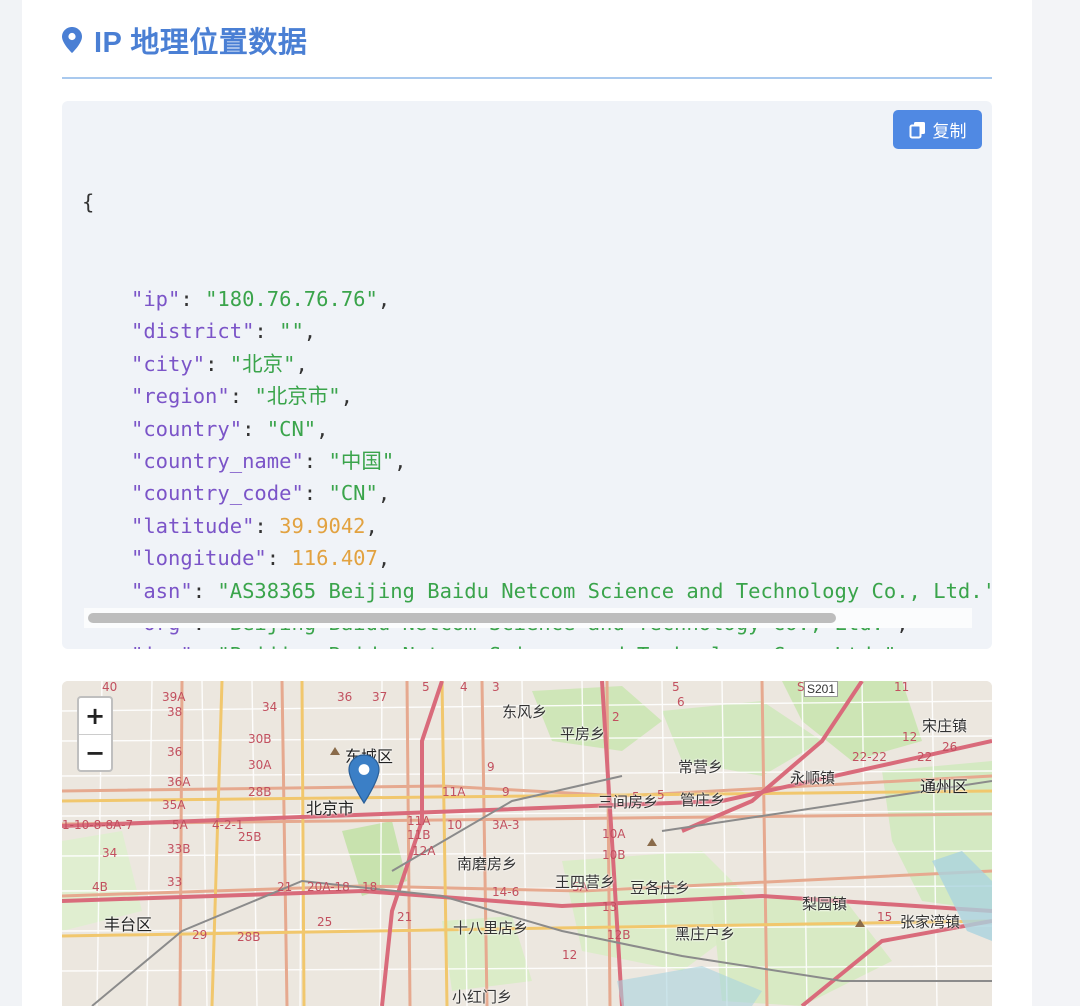  Describe the element at coordinates (324, 922) in the screenshot. I see `svg-text: 25` at that location.